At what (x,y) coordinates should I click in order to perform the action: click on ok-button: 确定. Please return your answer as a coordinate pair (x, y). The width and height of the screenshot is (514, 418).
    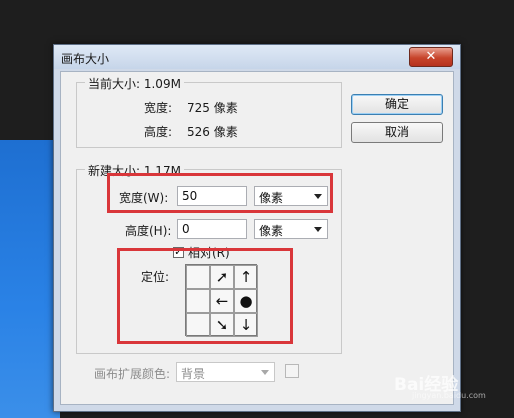
    Looking at the image, I should click on (397, 104).